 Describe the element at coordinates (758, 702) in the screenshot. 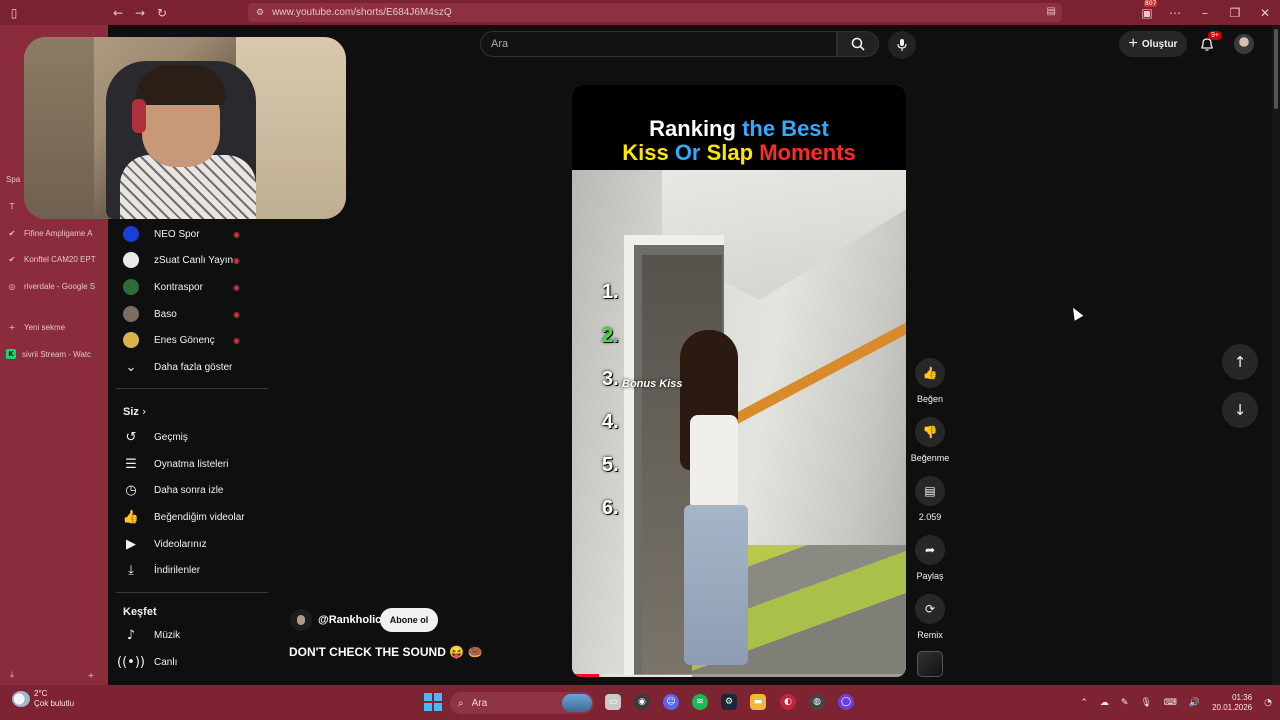

I see `file-explorer-icon: ▬` at that location.